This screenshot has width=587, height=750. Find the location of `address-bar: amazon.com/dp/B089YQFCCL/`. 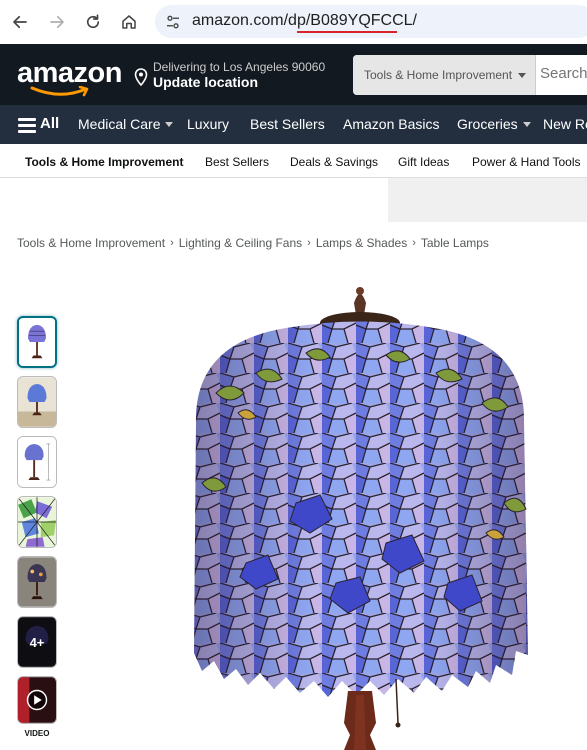

address-bar: amazon.com/dp/B089YQFCCL/ is located at coordinates (371, 21).